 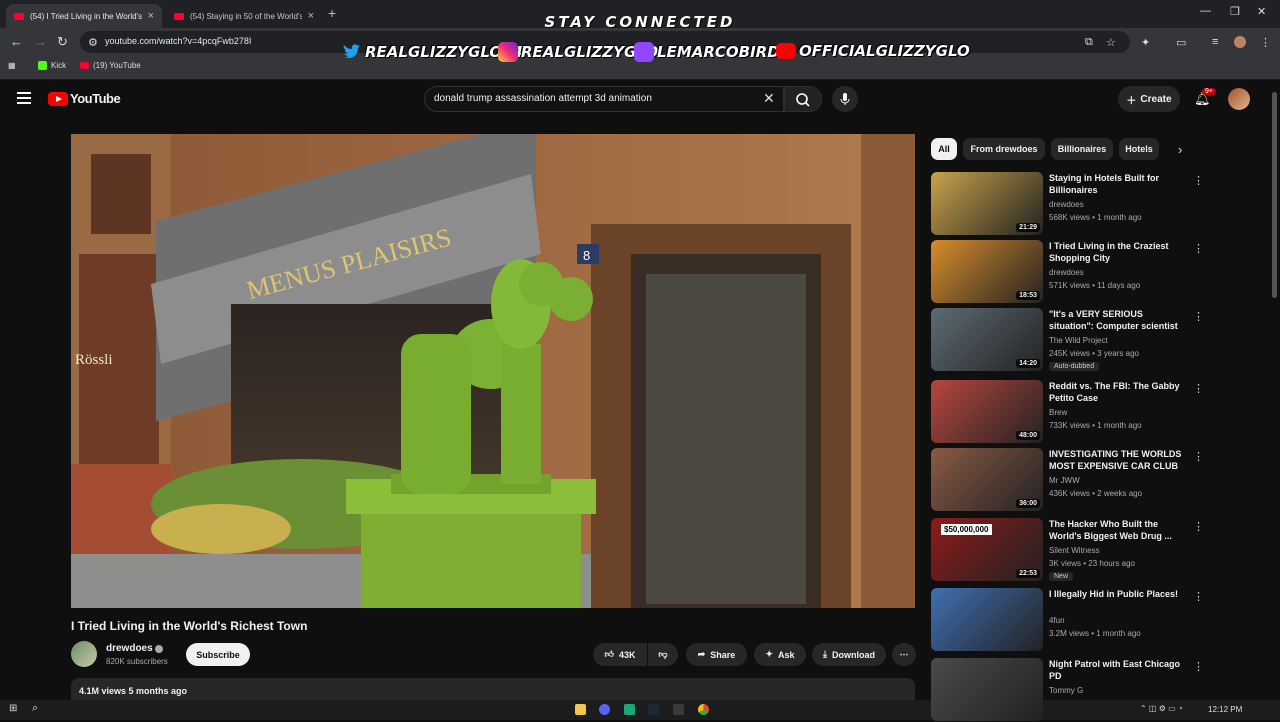 What do you see at coordinates (1004, 149) in the screenshot?
I see `chip-from-channel: From drewdoes` at bounding box center [1004, 149].